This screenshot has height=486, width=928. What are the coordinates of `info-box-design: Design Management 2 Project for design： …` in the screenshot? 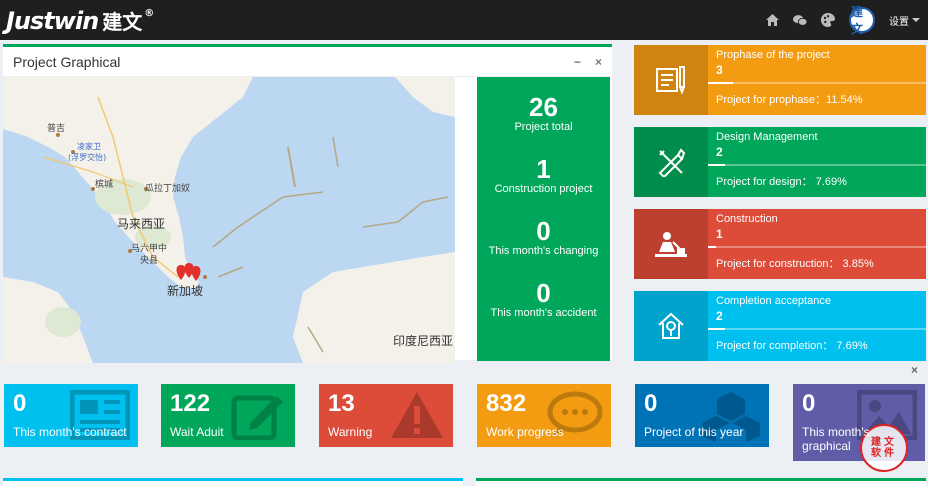 It's located at (780, 162).